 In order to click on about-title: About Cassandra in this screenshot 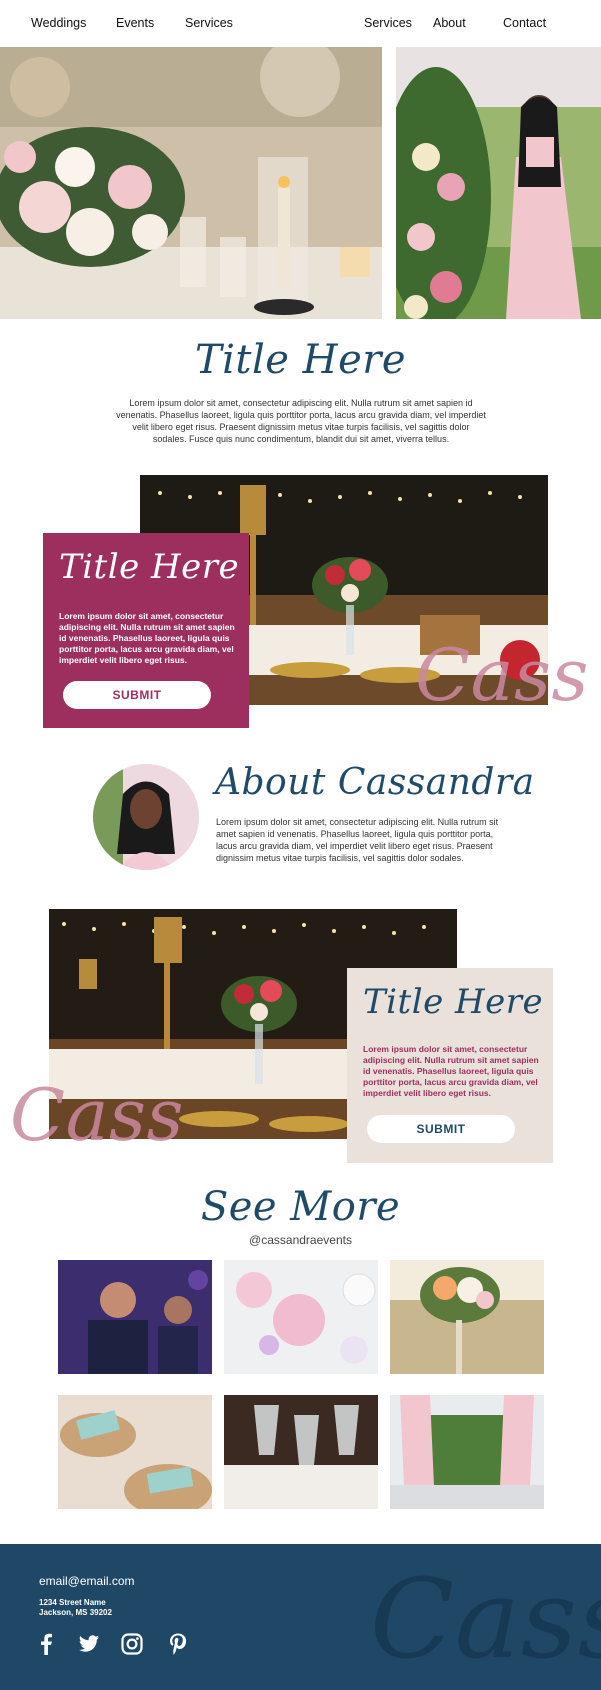, I will do `click(375, 782)`.